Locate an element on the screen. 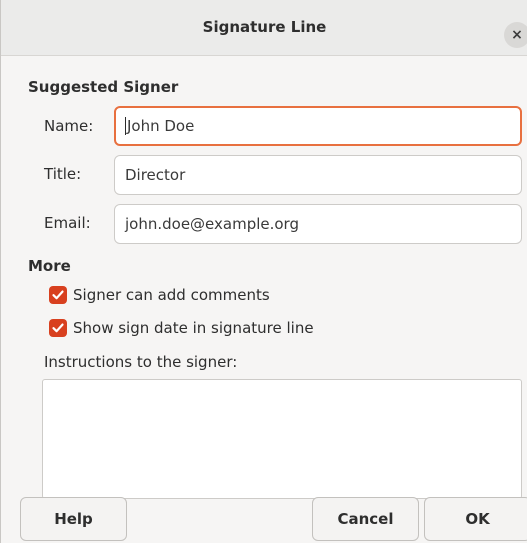 Image resolution: width=527 pixels, height=543 pixels. show-sign-date-label: Show sign date in signature line is located at coordinates (193, 328).